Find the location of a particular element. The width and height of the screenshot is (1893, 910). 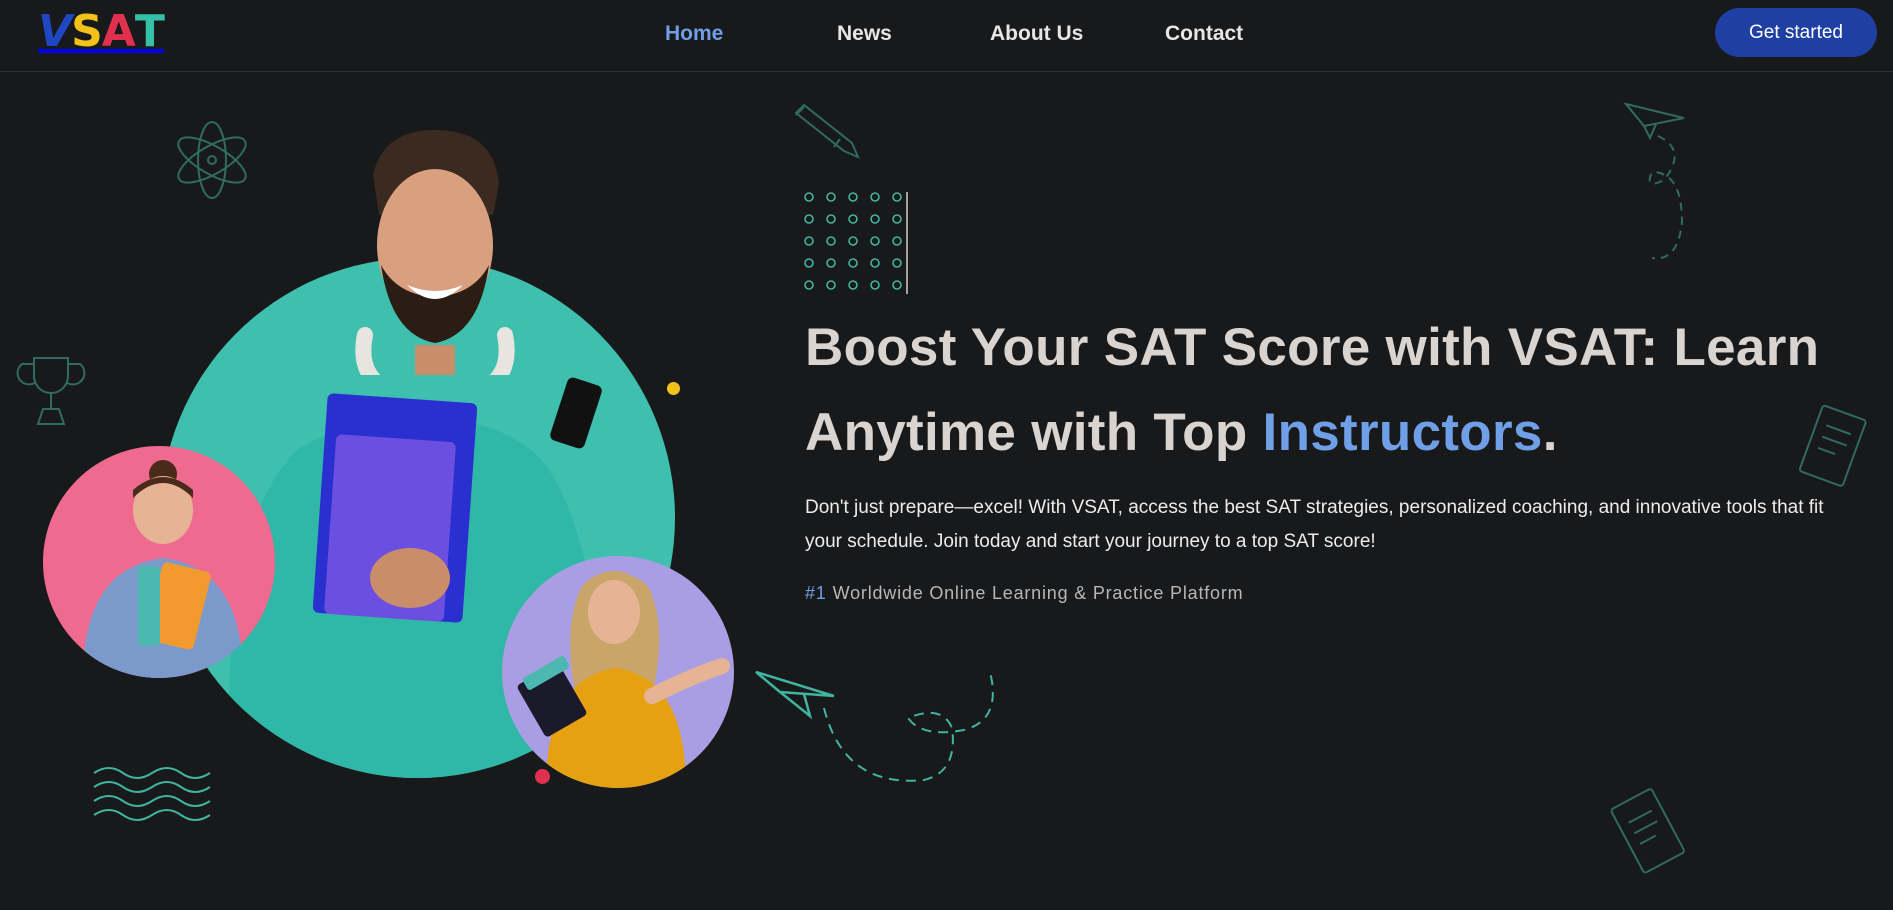

red-dot is located at coordinates (542, 776).